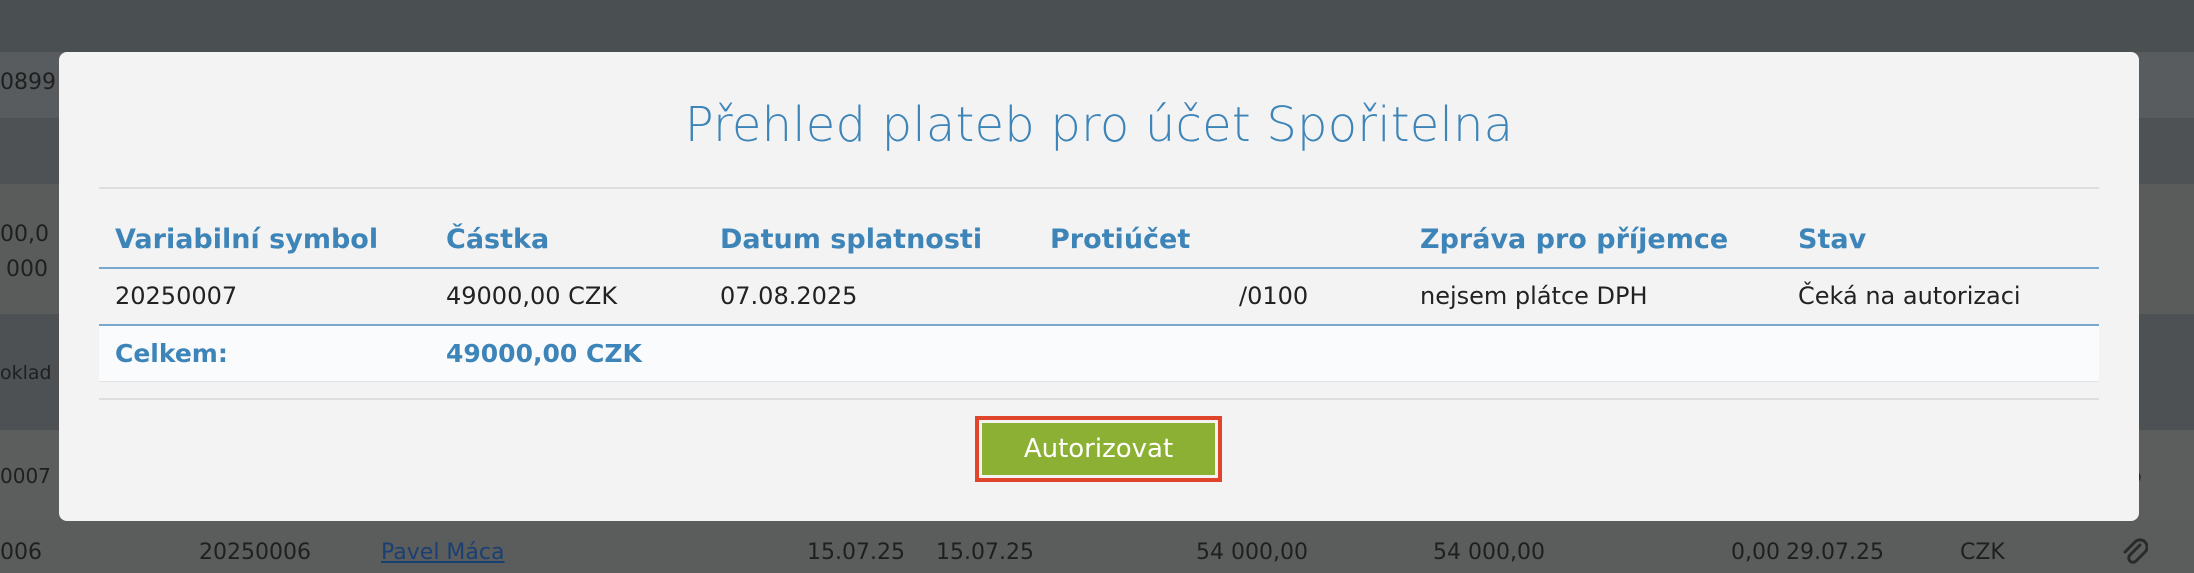  What do you see at coordinates (1252, 552) in the screenshot?
I see `bg-row-amount1: 54 000,00` at bounding box center [1252, 552].